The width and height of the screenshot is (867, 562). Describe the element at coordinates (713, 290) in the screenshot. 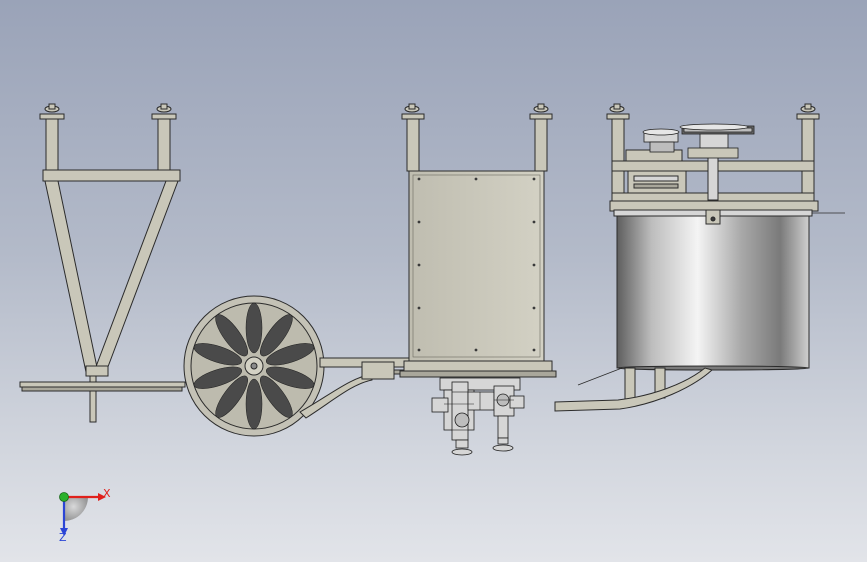

I see `steel-tank` at that location.